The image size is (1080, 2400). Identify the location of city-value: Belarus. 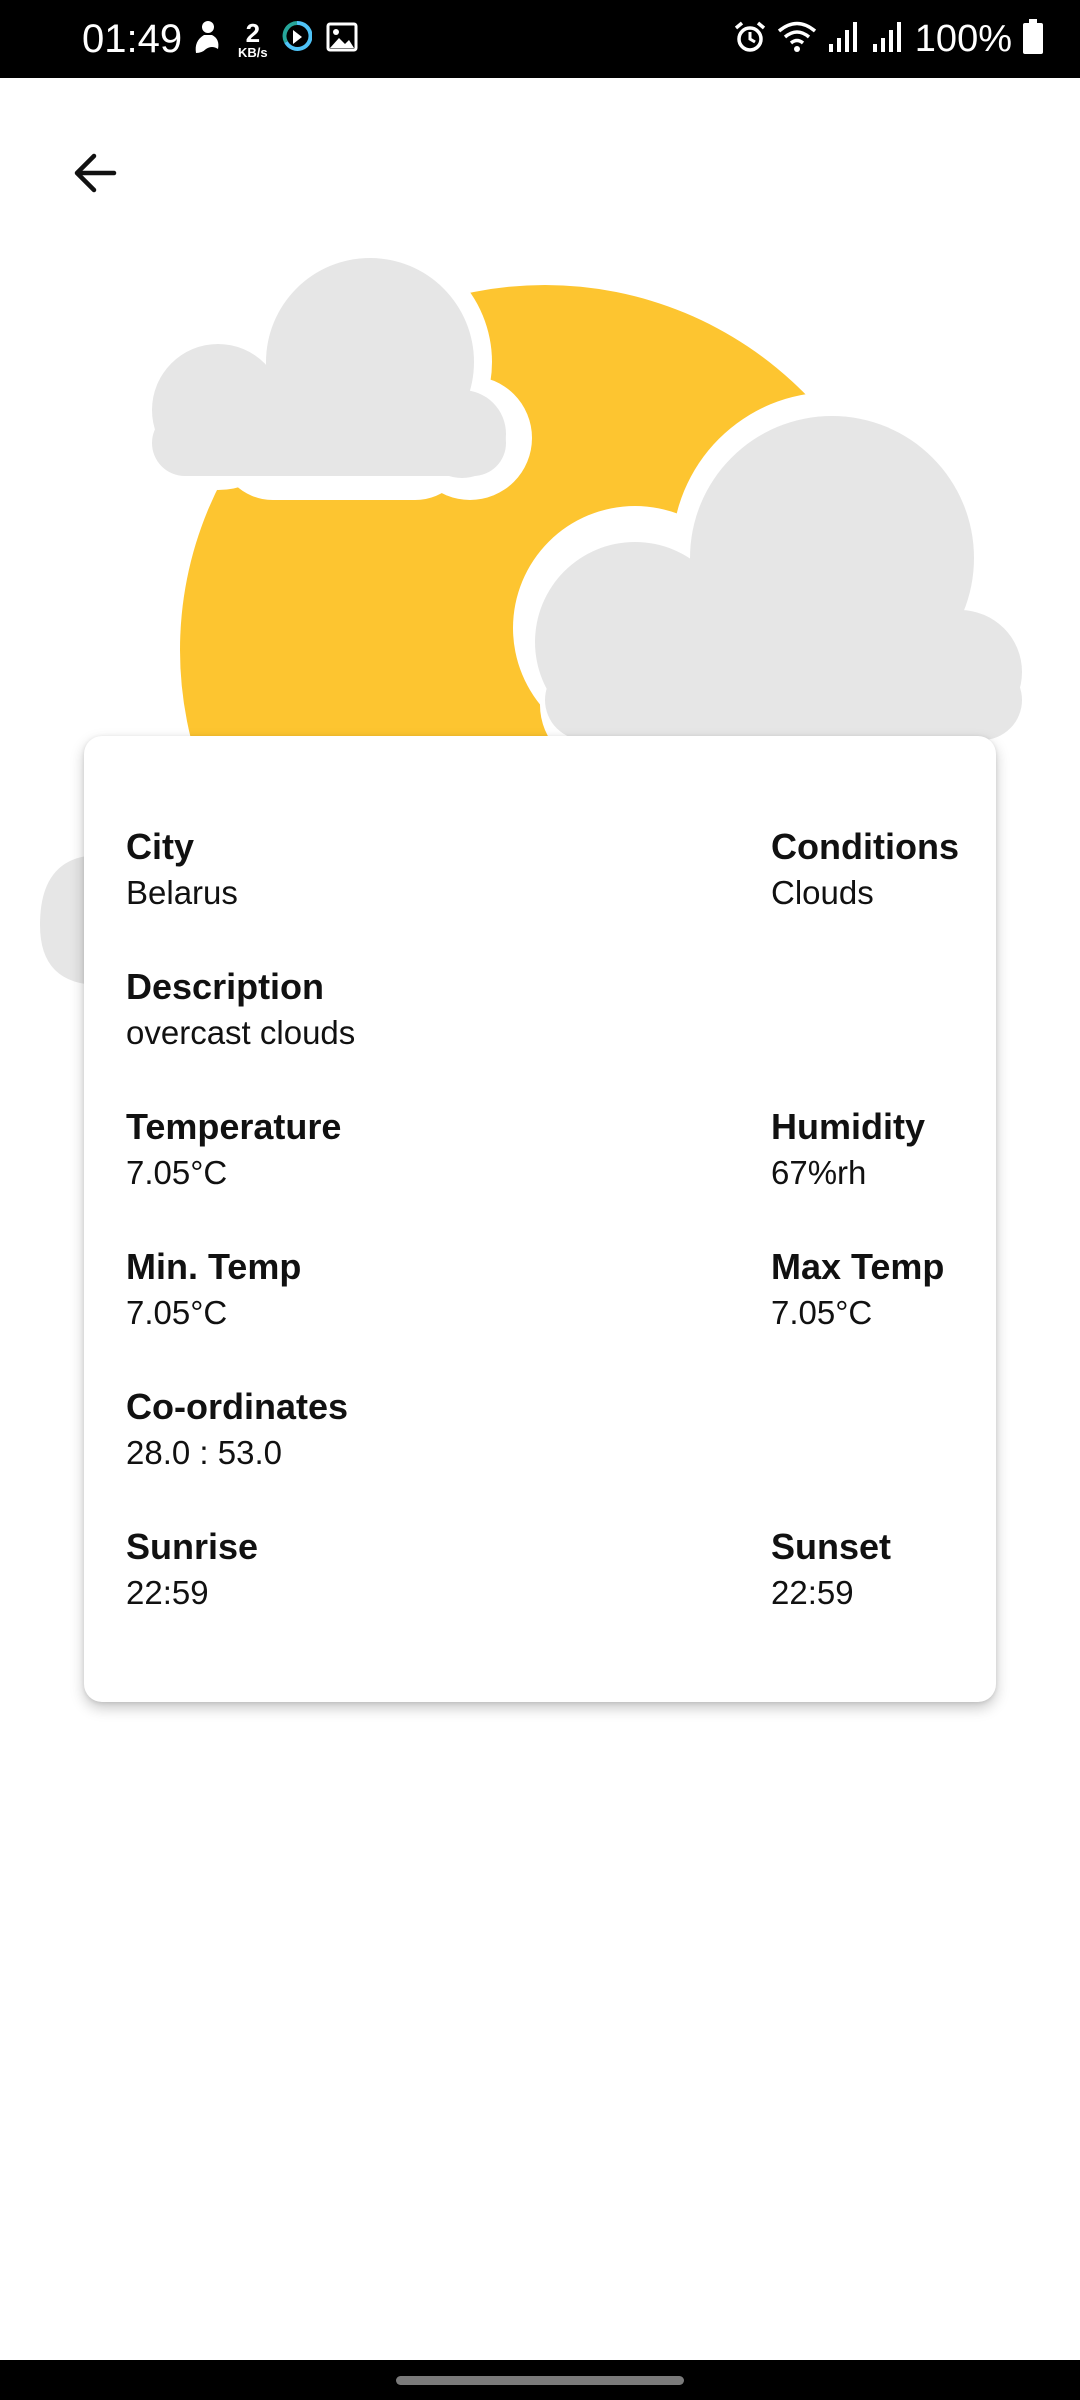
(182, 892).